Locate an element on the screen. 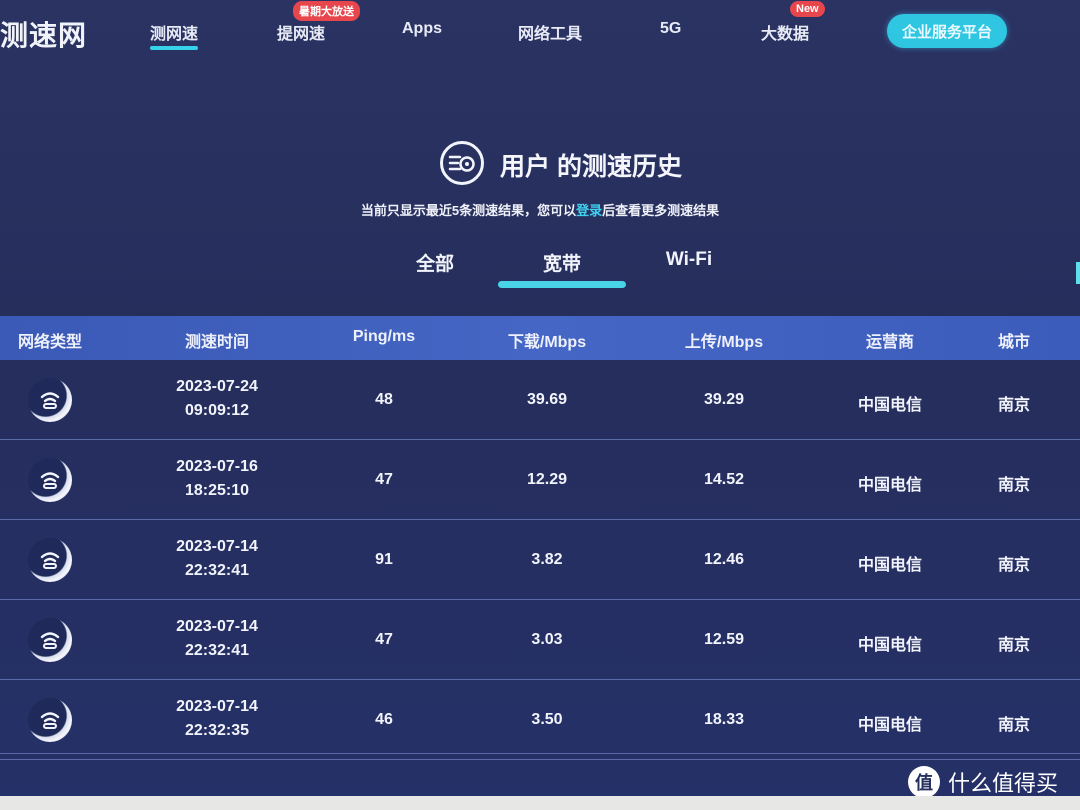  table-row: 2023-07-14 22:32:41 91 3.82 12.46 中国电信 南京 is located at coordinates (540, 560).